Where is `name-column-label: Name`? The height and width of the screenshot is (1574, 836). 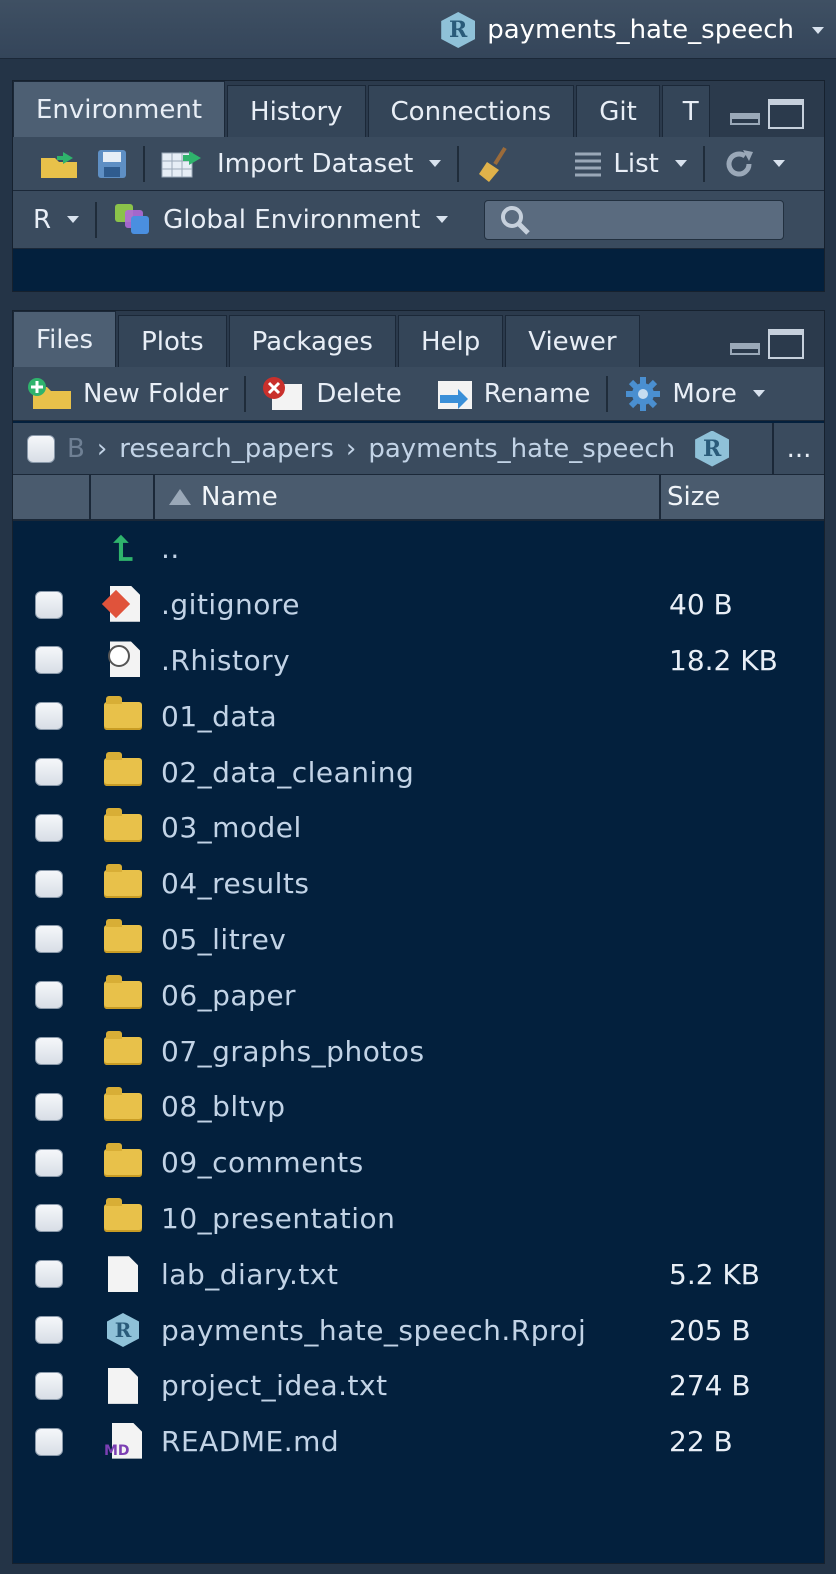
name-column-label: Name is located at coordinates (239, 497).